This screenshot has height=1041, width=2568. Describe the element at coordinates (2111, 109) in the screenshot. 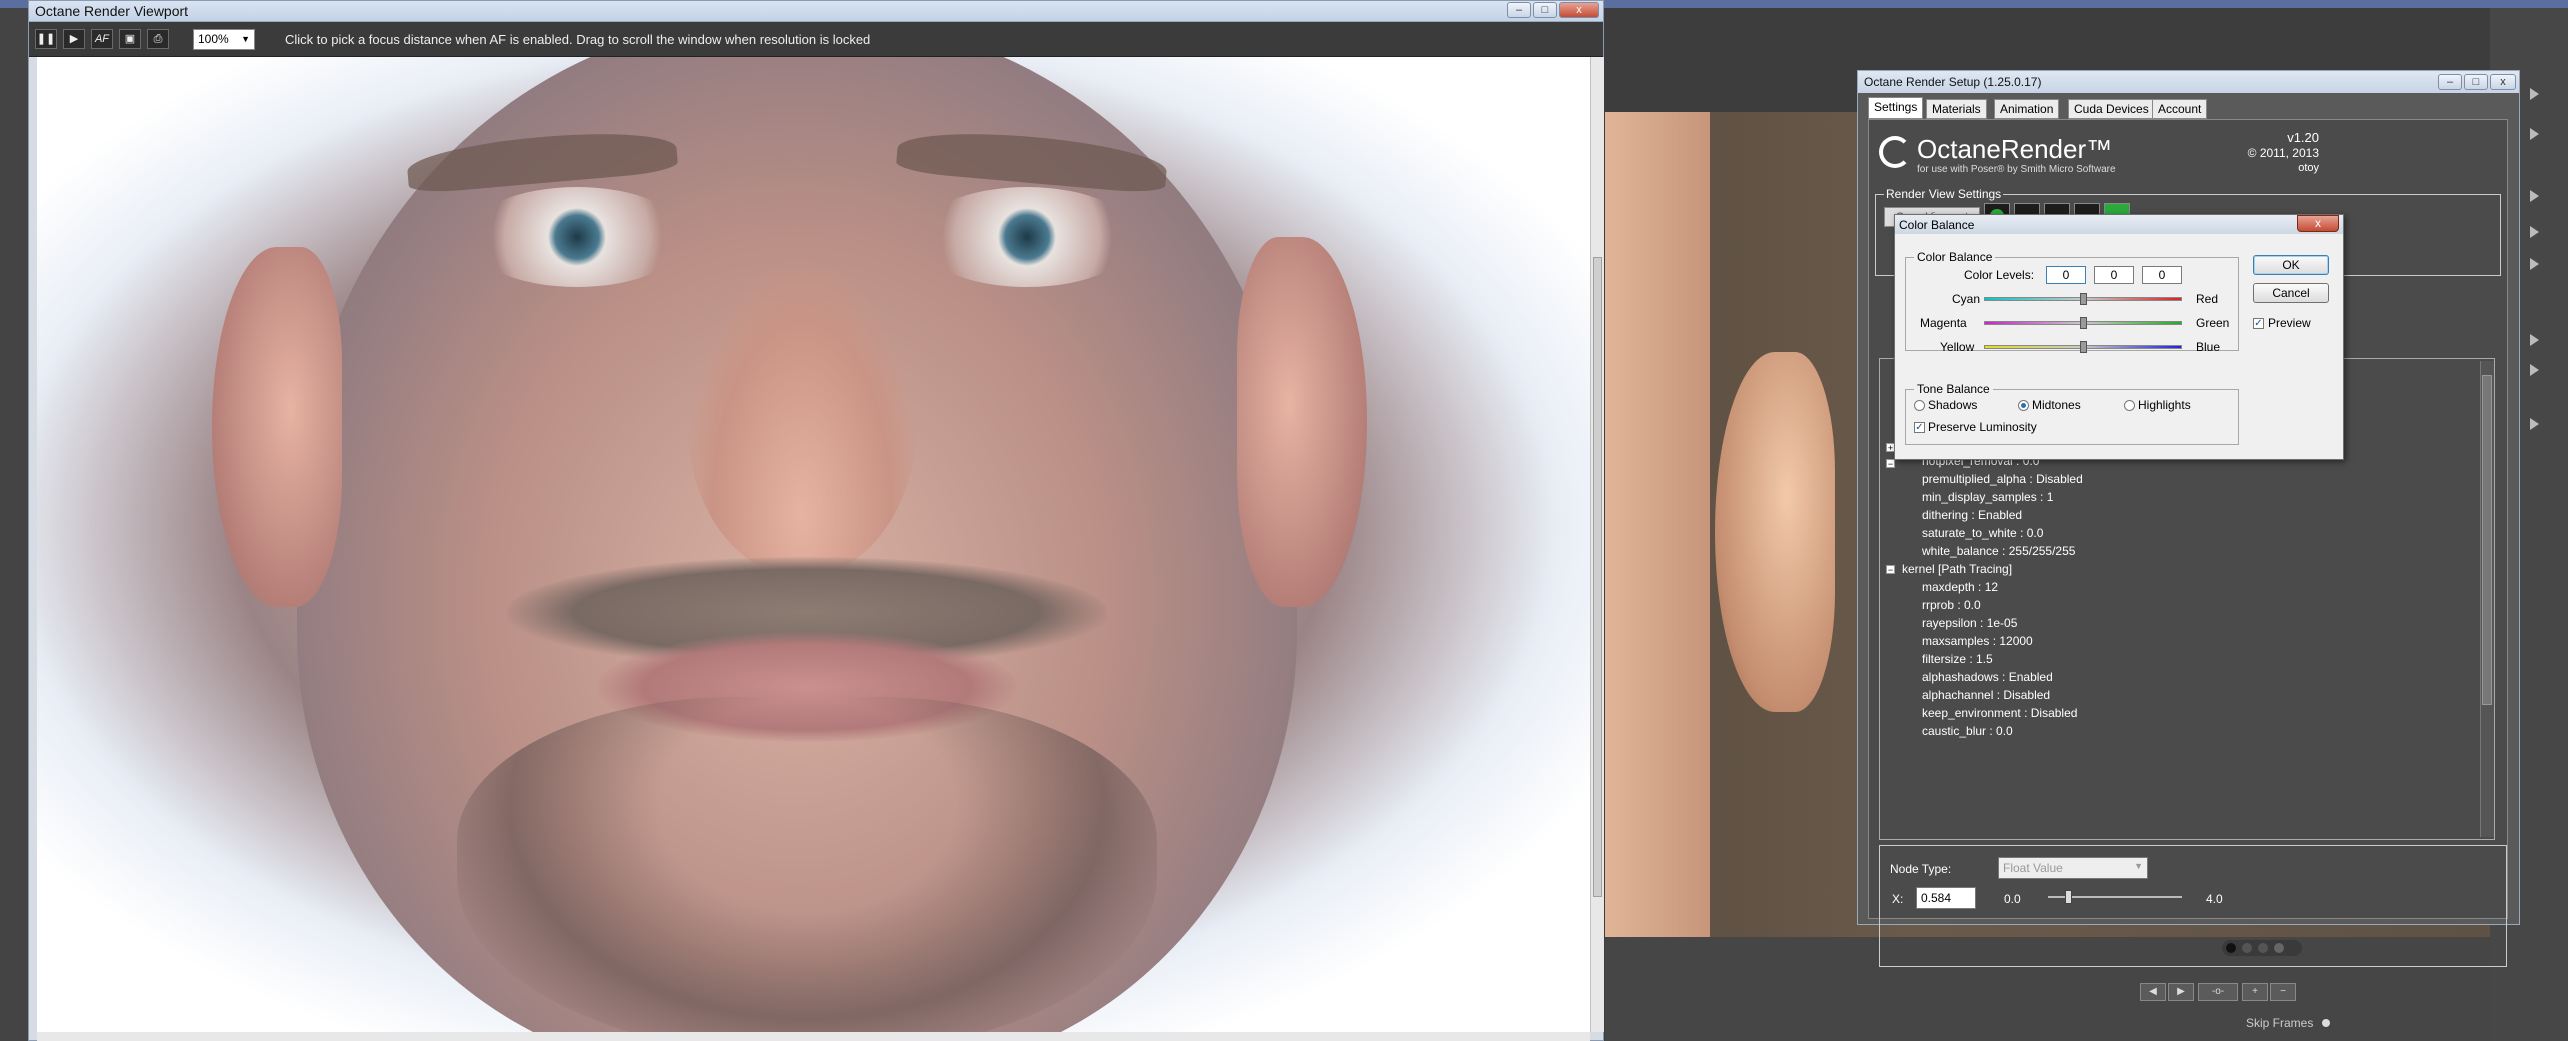

I see `tab-cuda-devices: Cuda Devices` at that location.